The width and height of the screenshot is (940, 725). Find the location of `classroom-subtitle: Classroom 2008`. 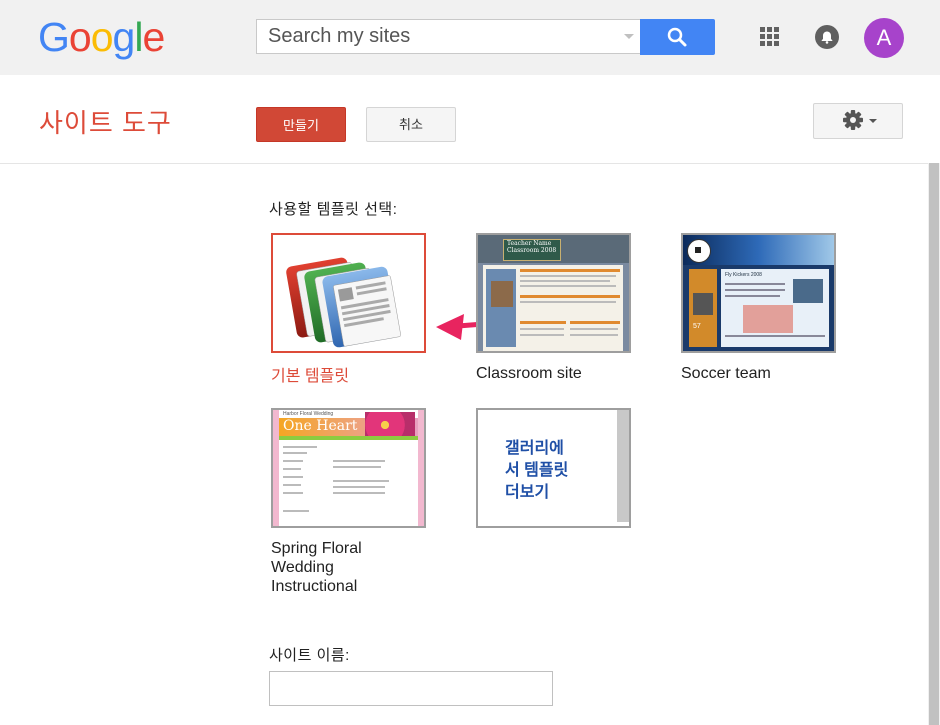

classroom-subtitle: Classroom 2008 is located at coordinates (532, 250).